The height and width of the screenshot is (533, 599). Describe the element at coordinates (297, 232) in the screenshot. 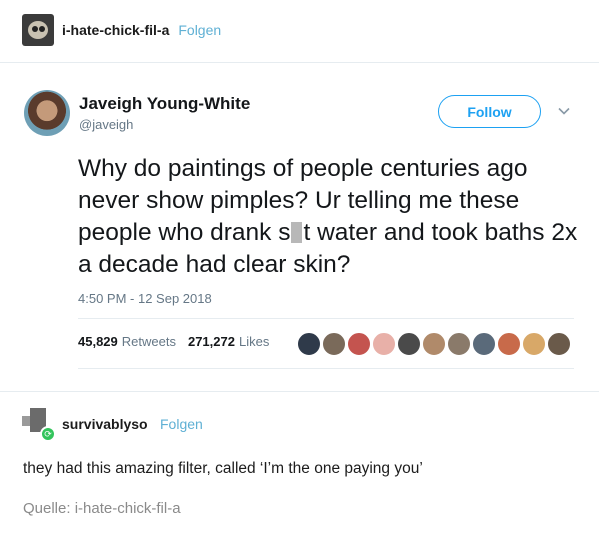

I see `censor-block` at that location.